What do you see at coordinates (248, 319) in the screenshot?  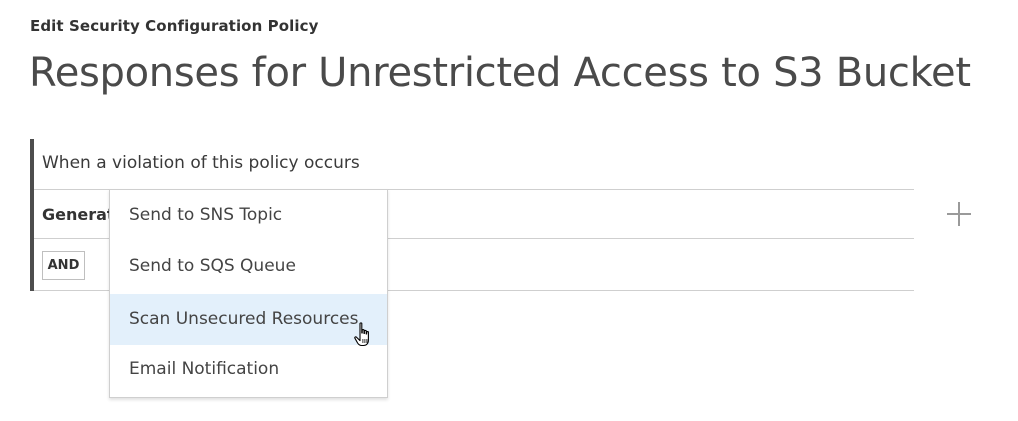 I see `dropdown-item-scan-unsecured-resources: Scan Unsecured Resources` at bounding box center [248, 319].